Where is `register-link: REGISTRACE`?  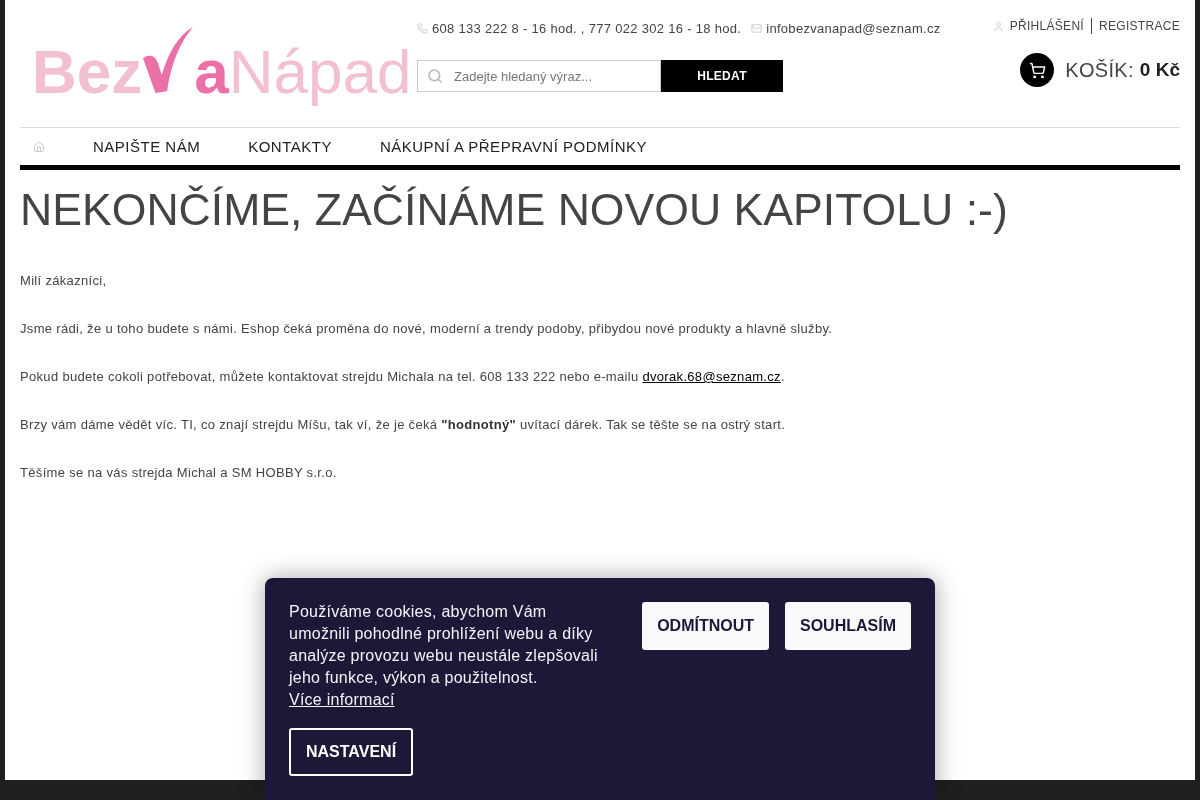
register-link: REGISTRACE is located at coordinates (1139, 26).